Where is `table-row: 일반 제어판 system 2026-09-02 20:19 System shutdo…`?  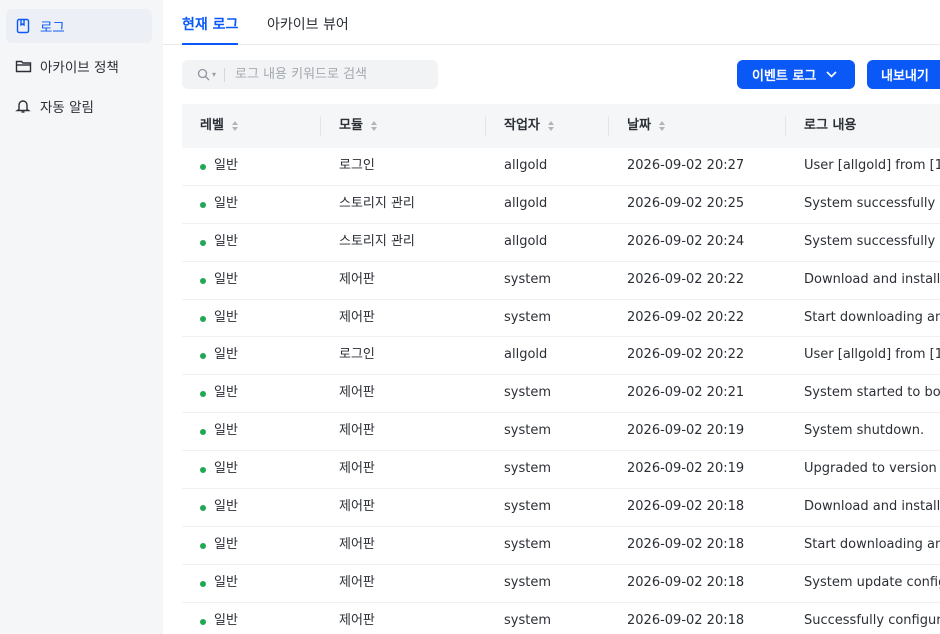 table-row: 일반 제어판 system 2026-09-02 20:19 System shutdo… is located at coordinates (561, 432).